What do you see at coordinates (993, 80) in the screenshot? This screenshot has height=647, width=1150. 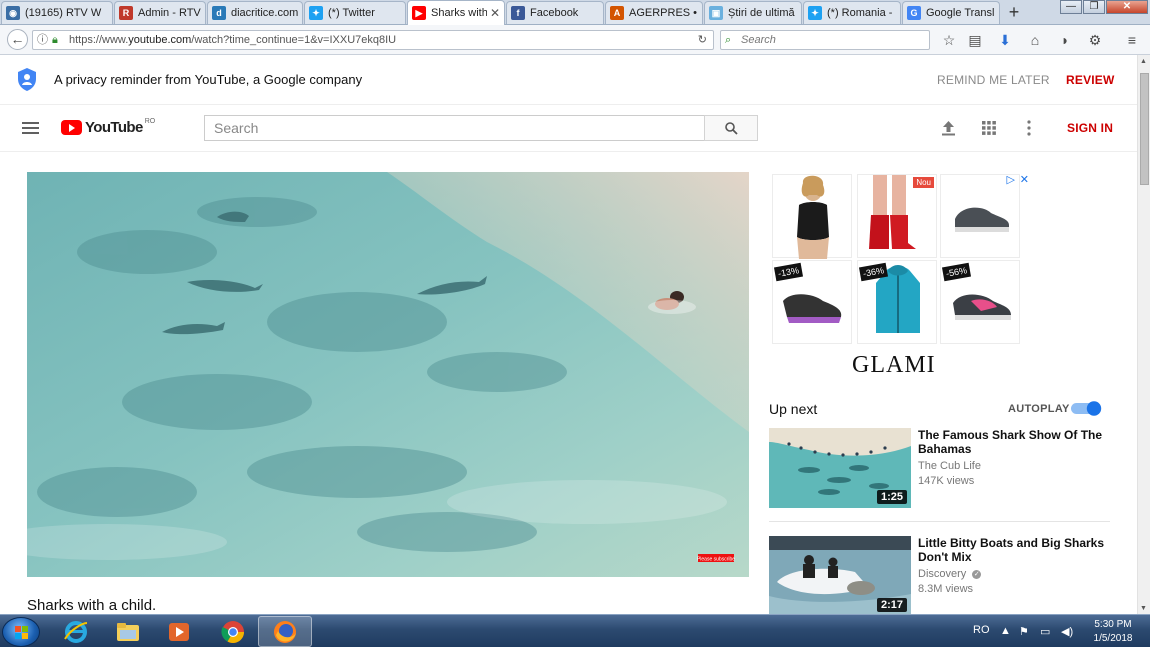 I see `remind-me-later-button: REMIND ME LATER` at bounding box center [993, 80].